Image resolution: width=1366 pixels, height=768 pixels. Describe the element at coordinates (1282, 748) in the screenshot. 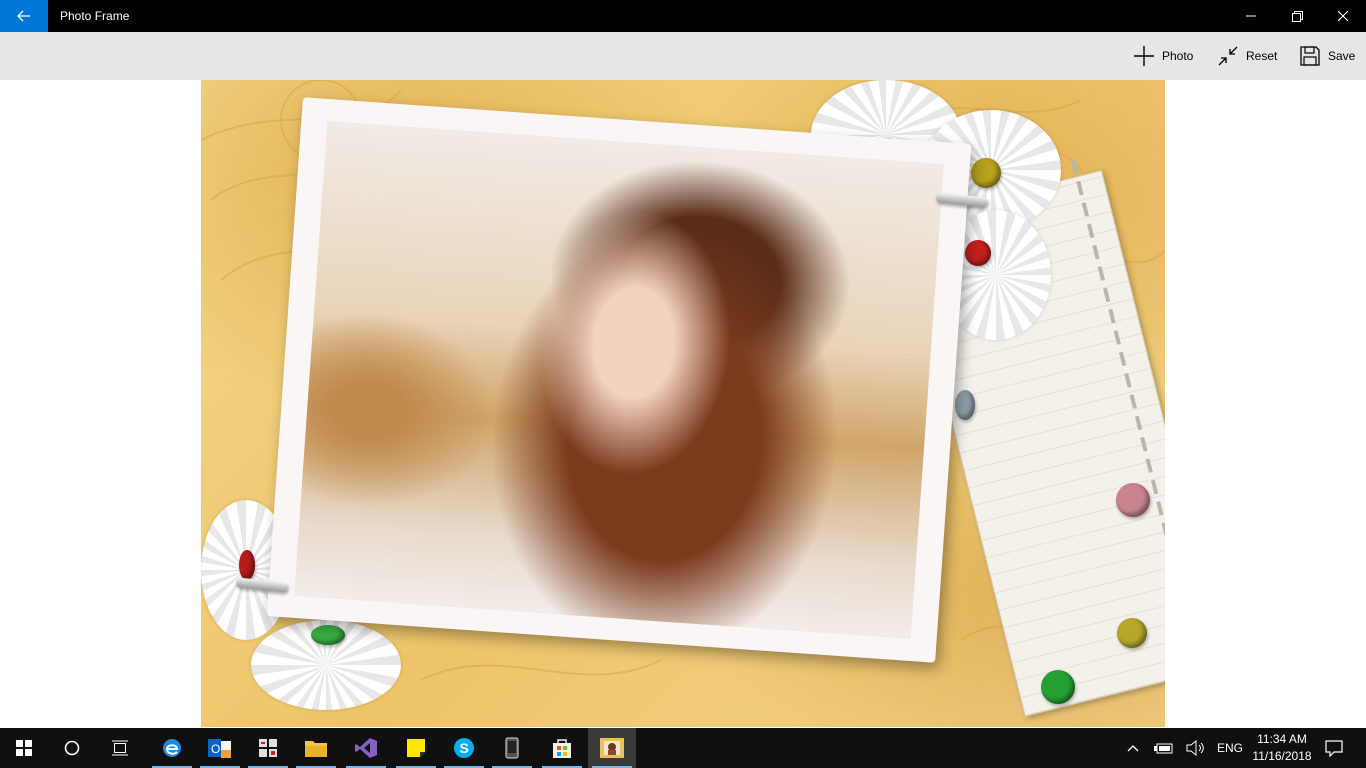

I see `clock: 11:34 AM 11/16/2018` at that location.